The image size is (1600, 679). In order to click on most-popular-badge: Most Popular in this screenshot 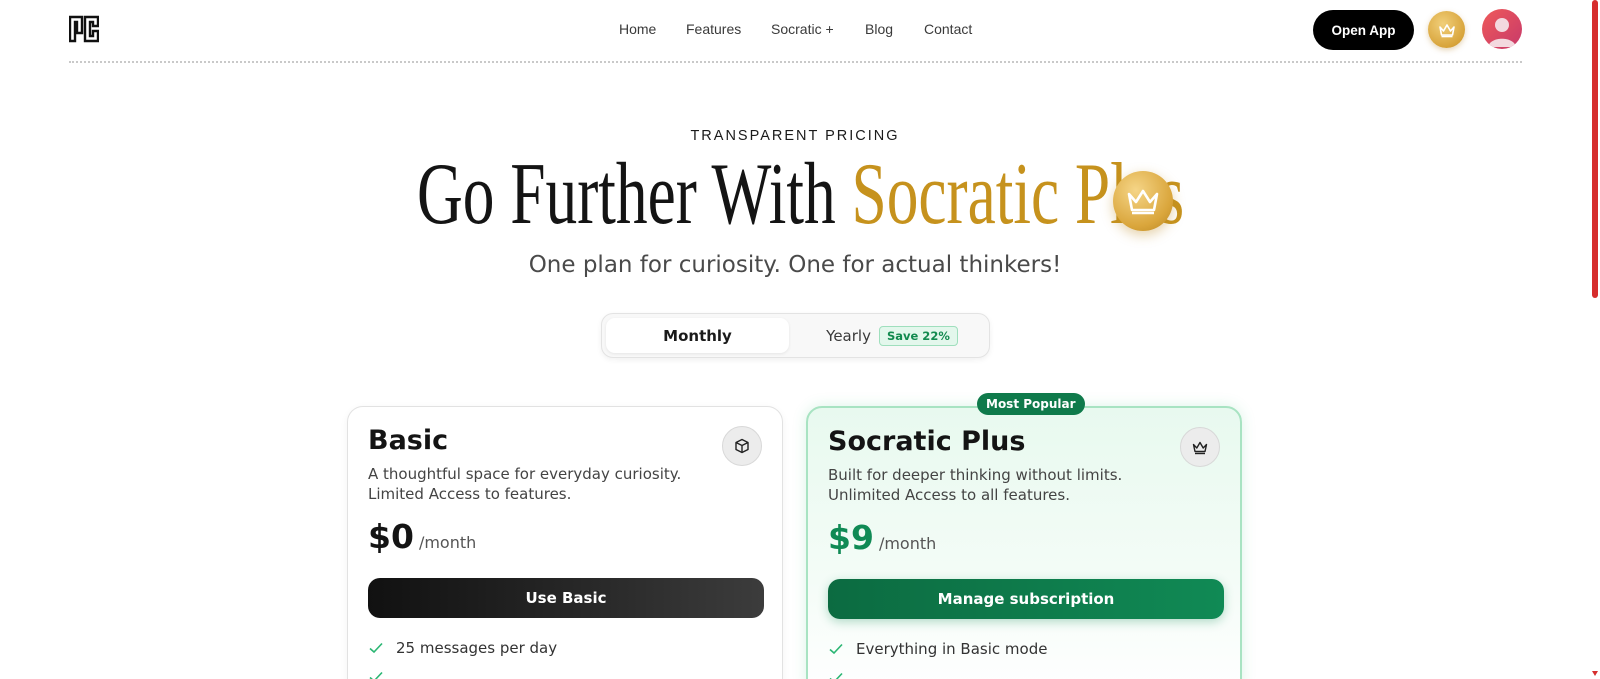, I will do `click(1031, 404)`.